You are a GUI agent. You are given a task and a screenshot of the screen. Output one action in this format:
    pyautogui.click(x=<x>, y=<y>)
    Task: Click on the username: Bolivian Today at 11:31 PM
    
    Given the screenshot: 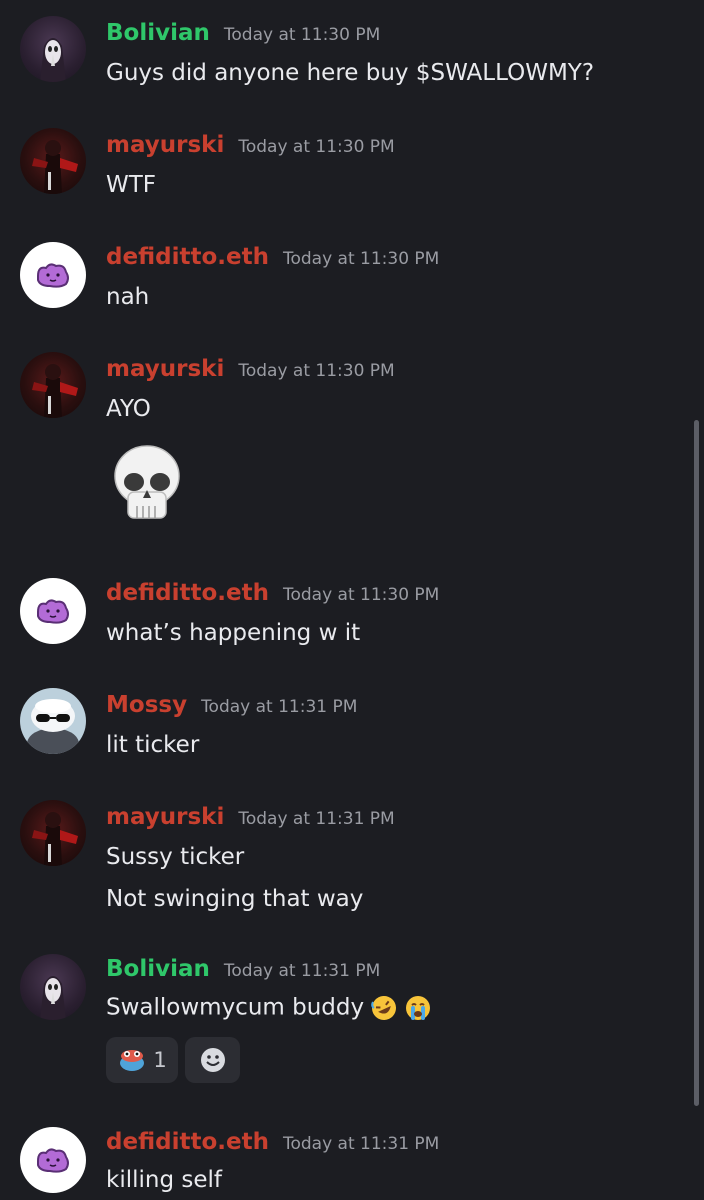 What is the action you would take?
    pyautogui.click(x=243, y=969)
    